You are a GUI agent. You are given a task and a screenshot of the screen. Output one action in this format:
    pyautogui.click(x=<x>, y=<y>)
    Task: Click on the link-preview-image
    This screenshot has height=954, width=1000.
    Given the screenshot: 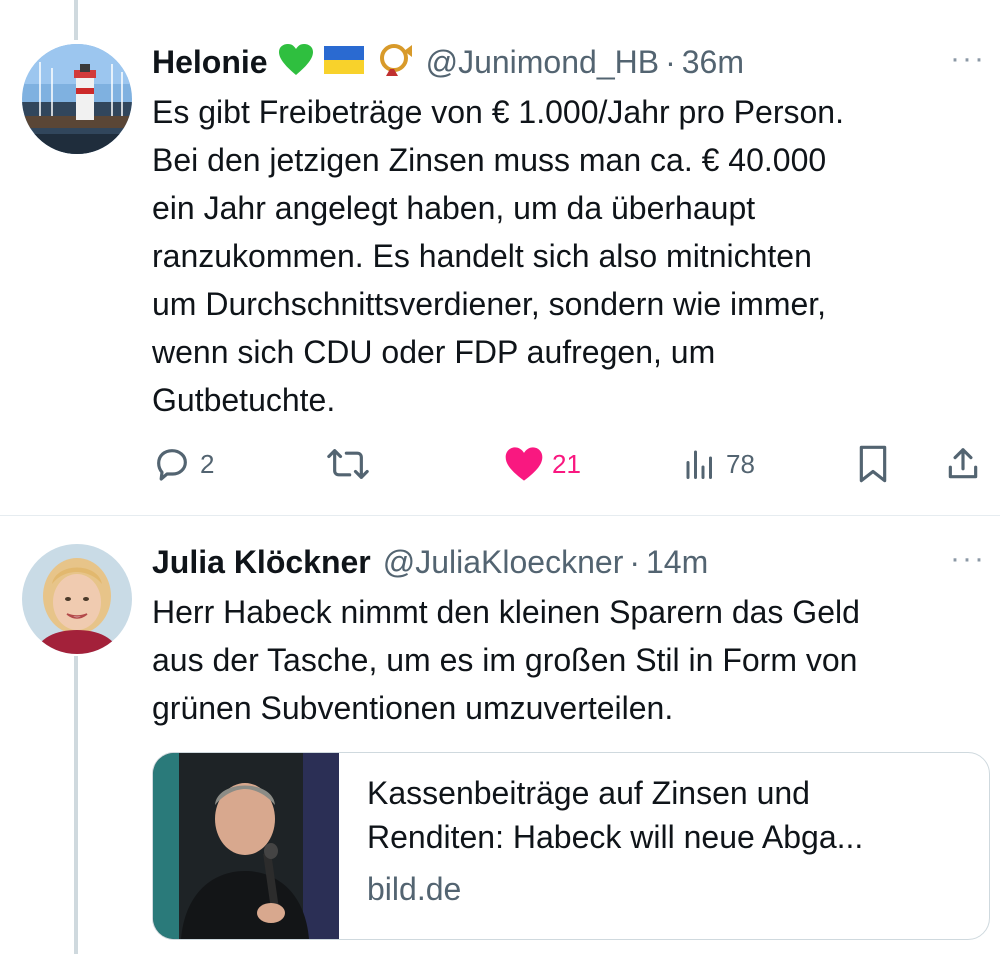 What is the action you would take?
    pyautogui.click(x=246, y=846)
    